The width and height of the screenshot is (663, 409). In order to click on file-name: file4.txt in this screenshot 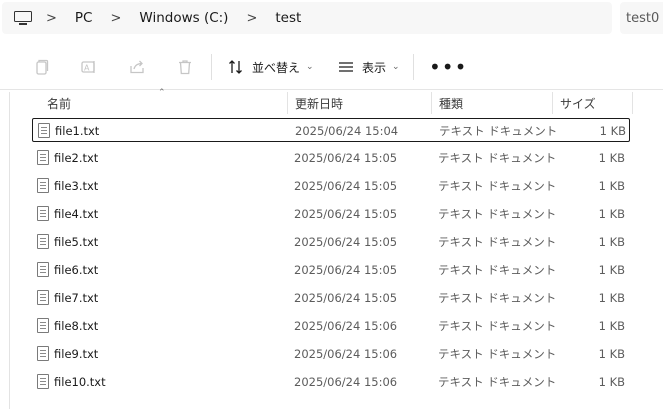, I will do `click(76, 214)`.